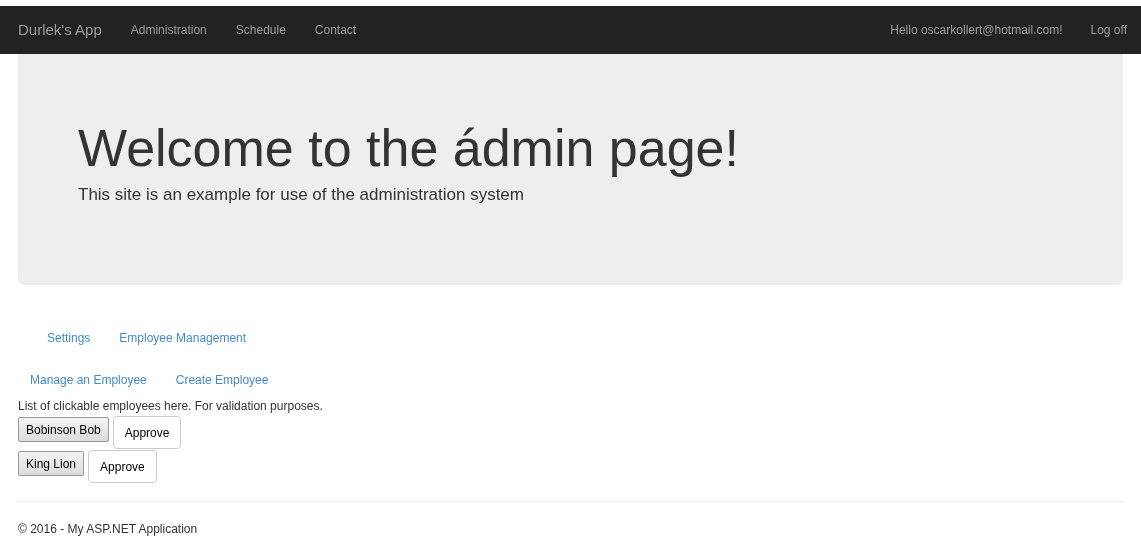 The height and width of the screenshot is (539, 1141). Describe the element at coordinates (222, 380) in the screenshot. I see `tab: Create Employee` at that location.